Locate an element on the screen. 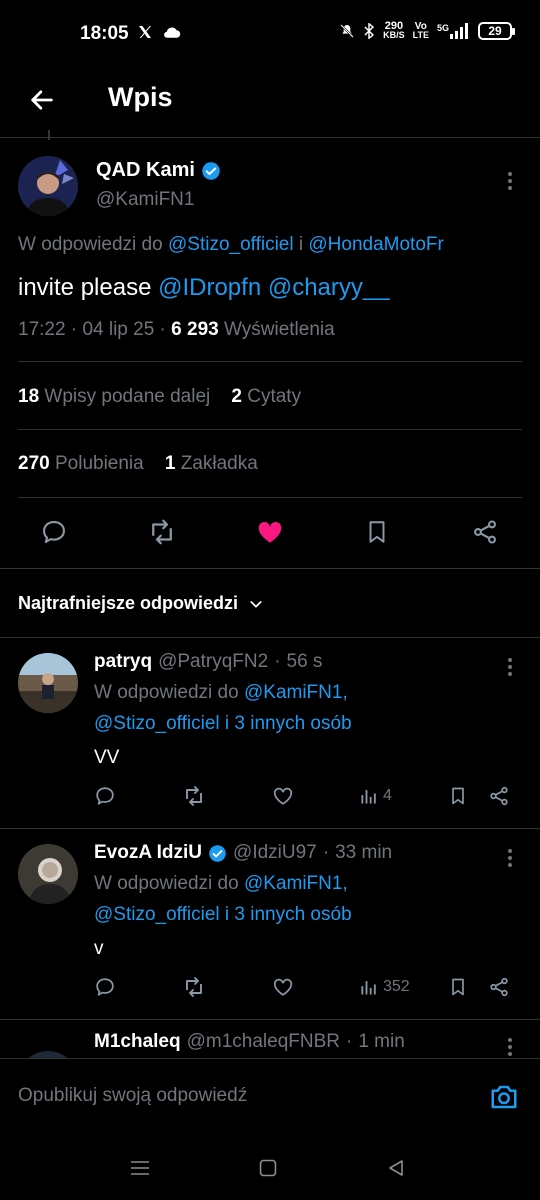 This screenshot has height=1200, width=540. views-count: 6 293 is located at coordinates (195, 329).